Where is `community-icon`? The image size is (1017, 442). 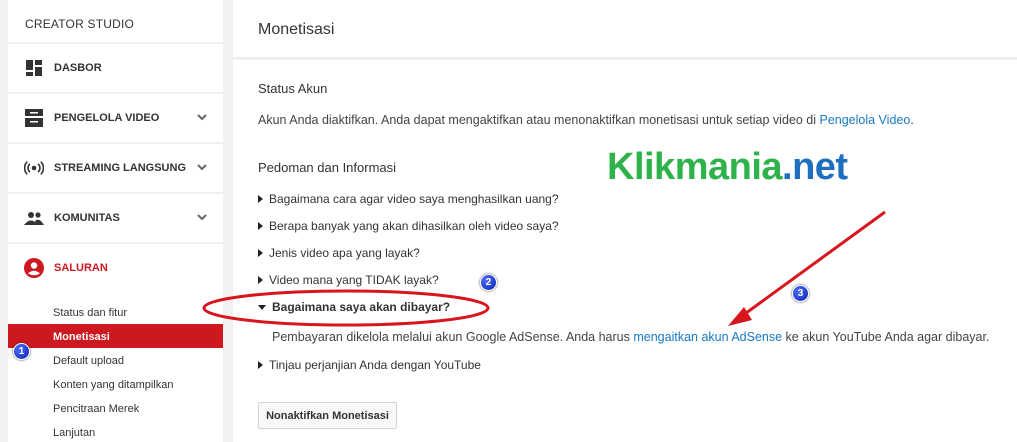
community-icon is located at coordinates (34, 218).